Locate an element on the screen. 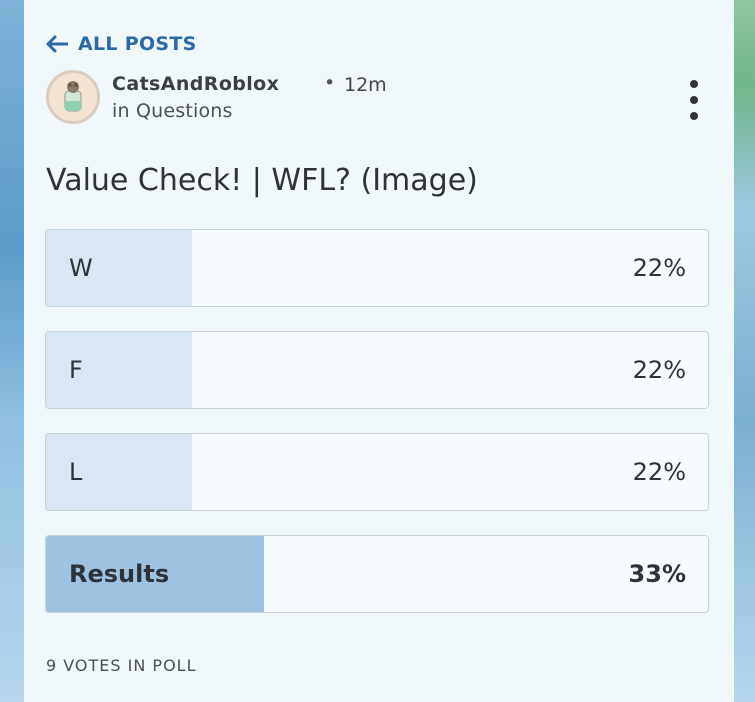 The width and height of the screenshot is (755, 702). background-left-edge is located at coordinates (12, 351).